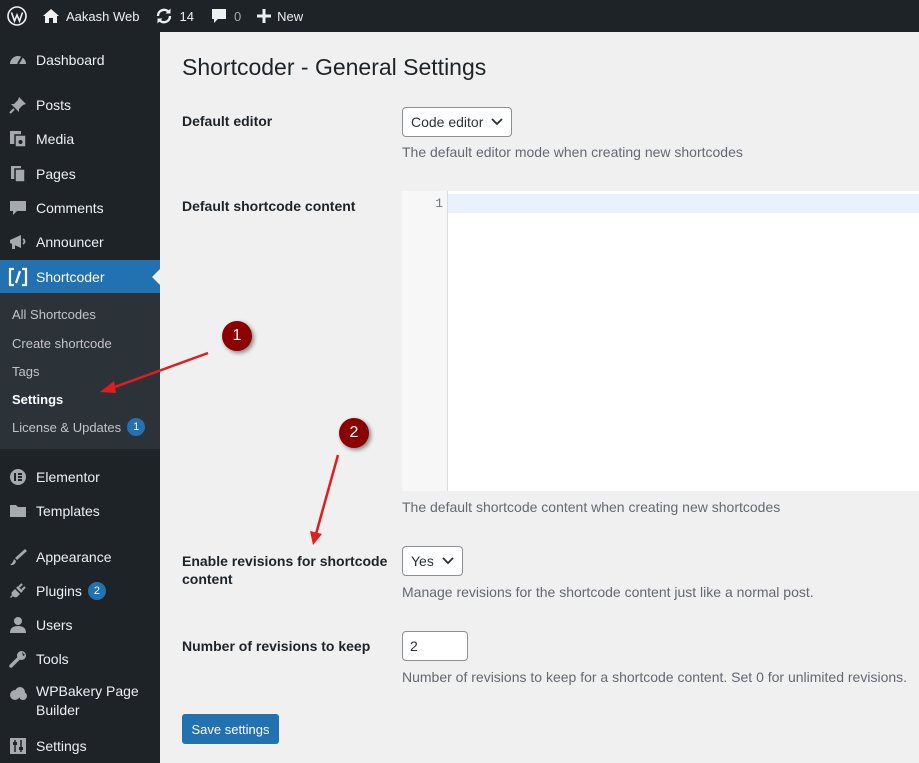 Image resolution: width=919 pixels, height=763 pixels. I want to click on comments-link: 0, so click(225, 16).